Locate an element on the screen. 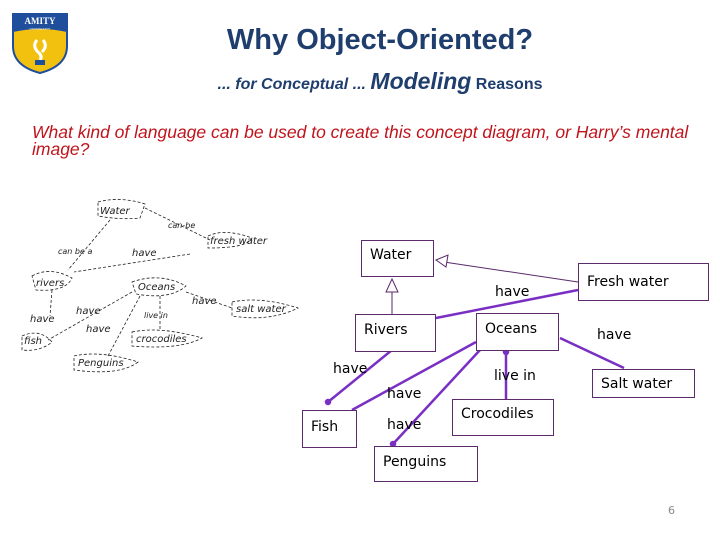 The height and width of the screenshot is (540, 720). arrow-end-icon is located at coordinates (328, 402).